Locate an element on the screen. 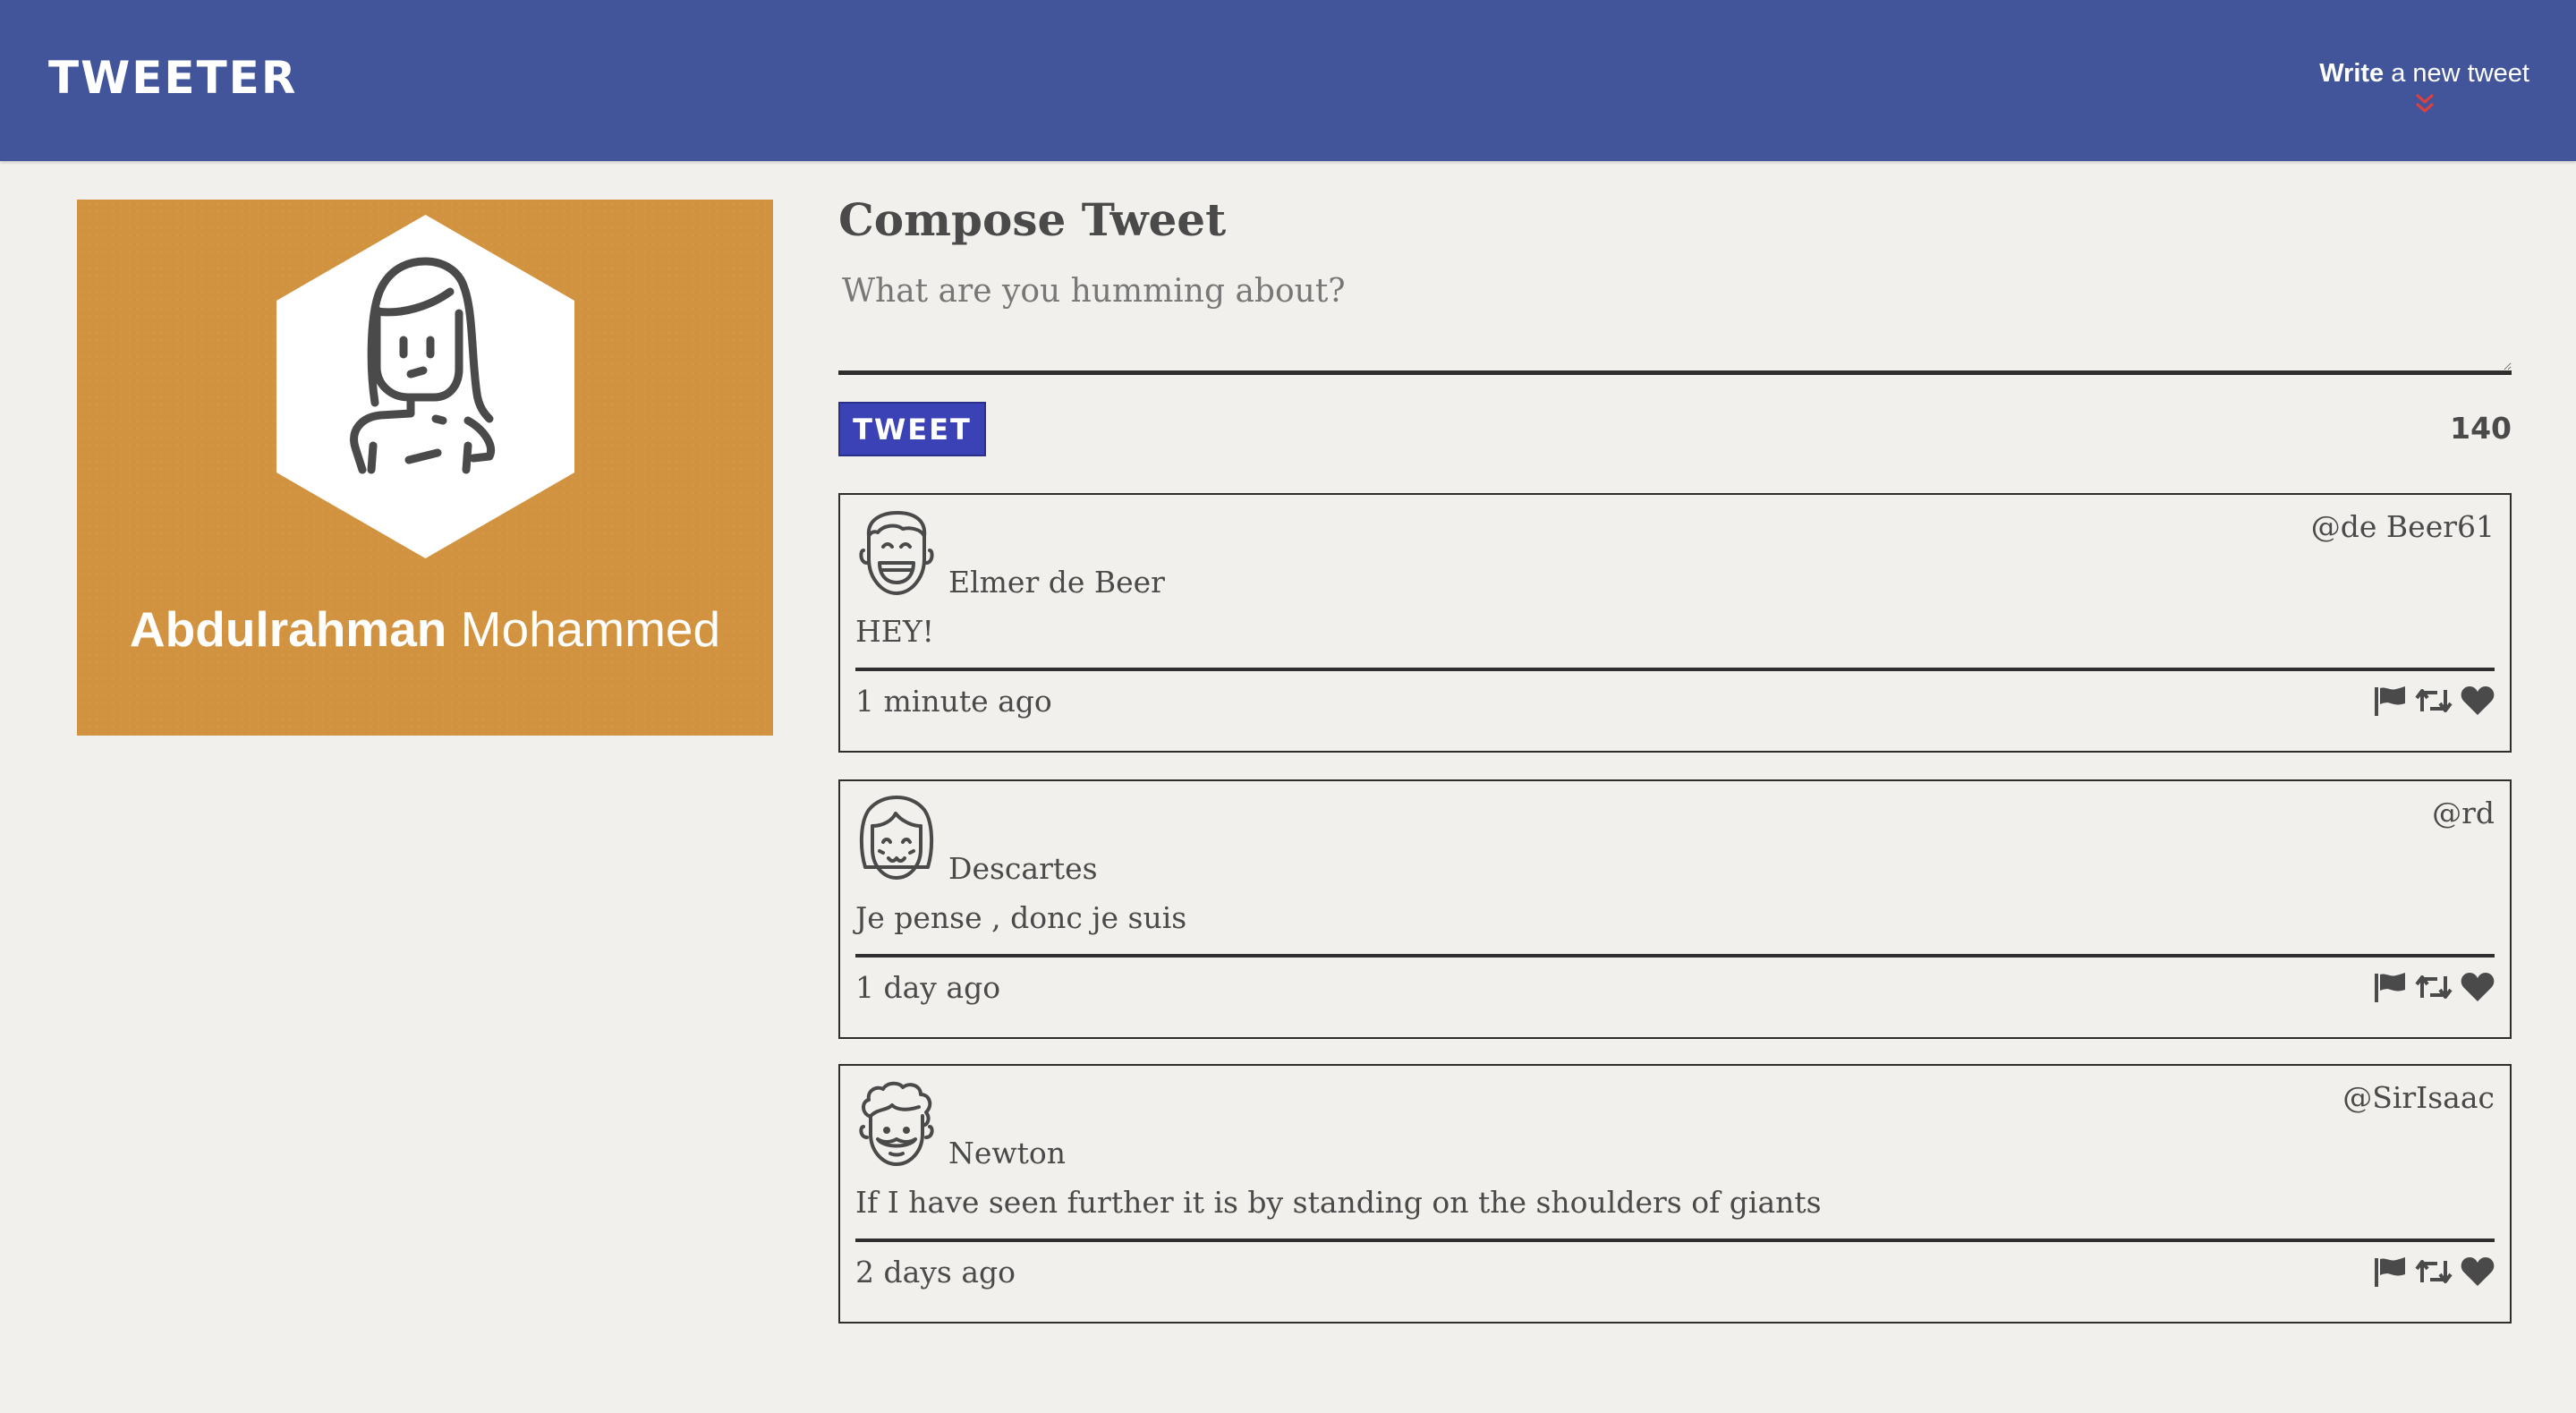 The image size is (2576, 1413). profile-last-name: Mohammed is located at coordinates (583, 629).